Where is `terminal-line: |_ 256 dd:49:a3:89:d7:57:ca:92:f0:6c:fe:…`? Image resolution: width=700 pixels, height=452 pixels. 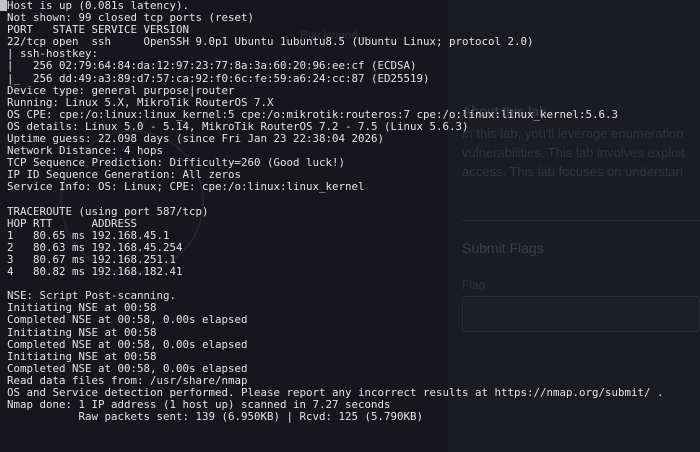 terminal-line: |_ 256 dd:49:a3:89:d7:57:ca:92:f0:6c:fe:… is located at coordinates (218, 78).